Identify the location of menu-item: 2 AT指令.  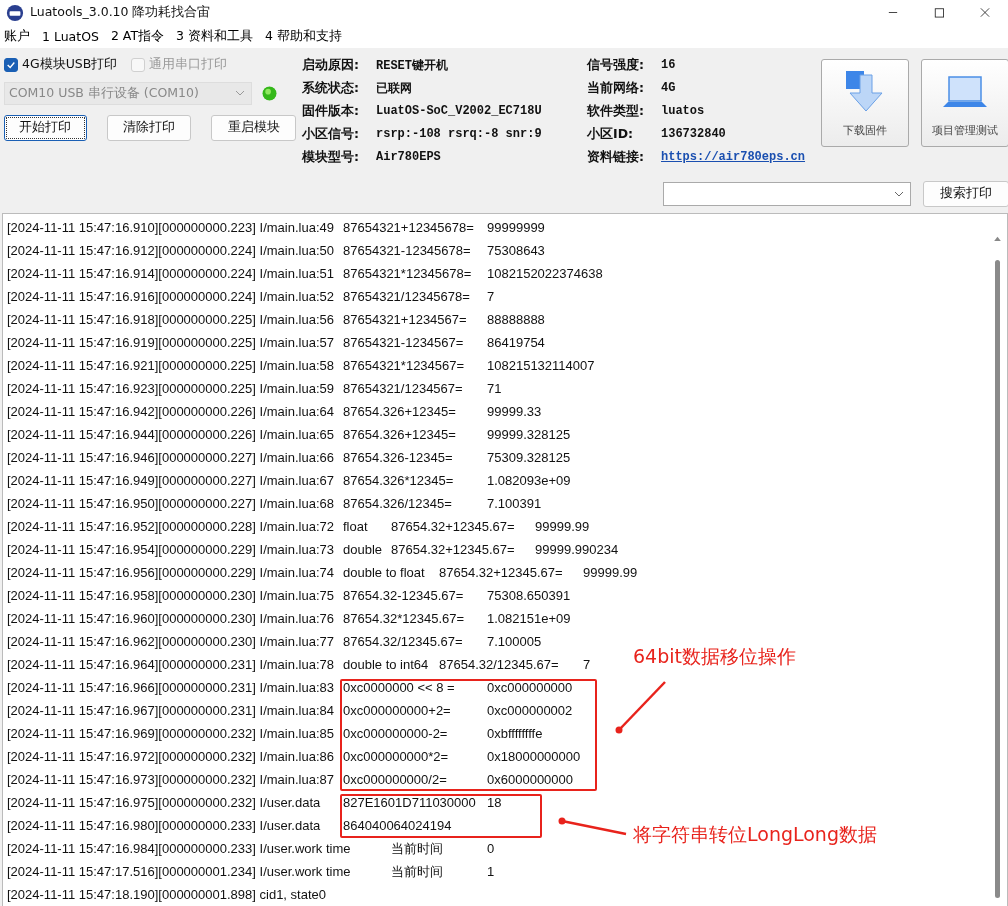
(137, 36).